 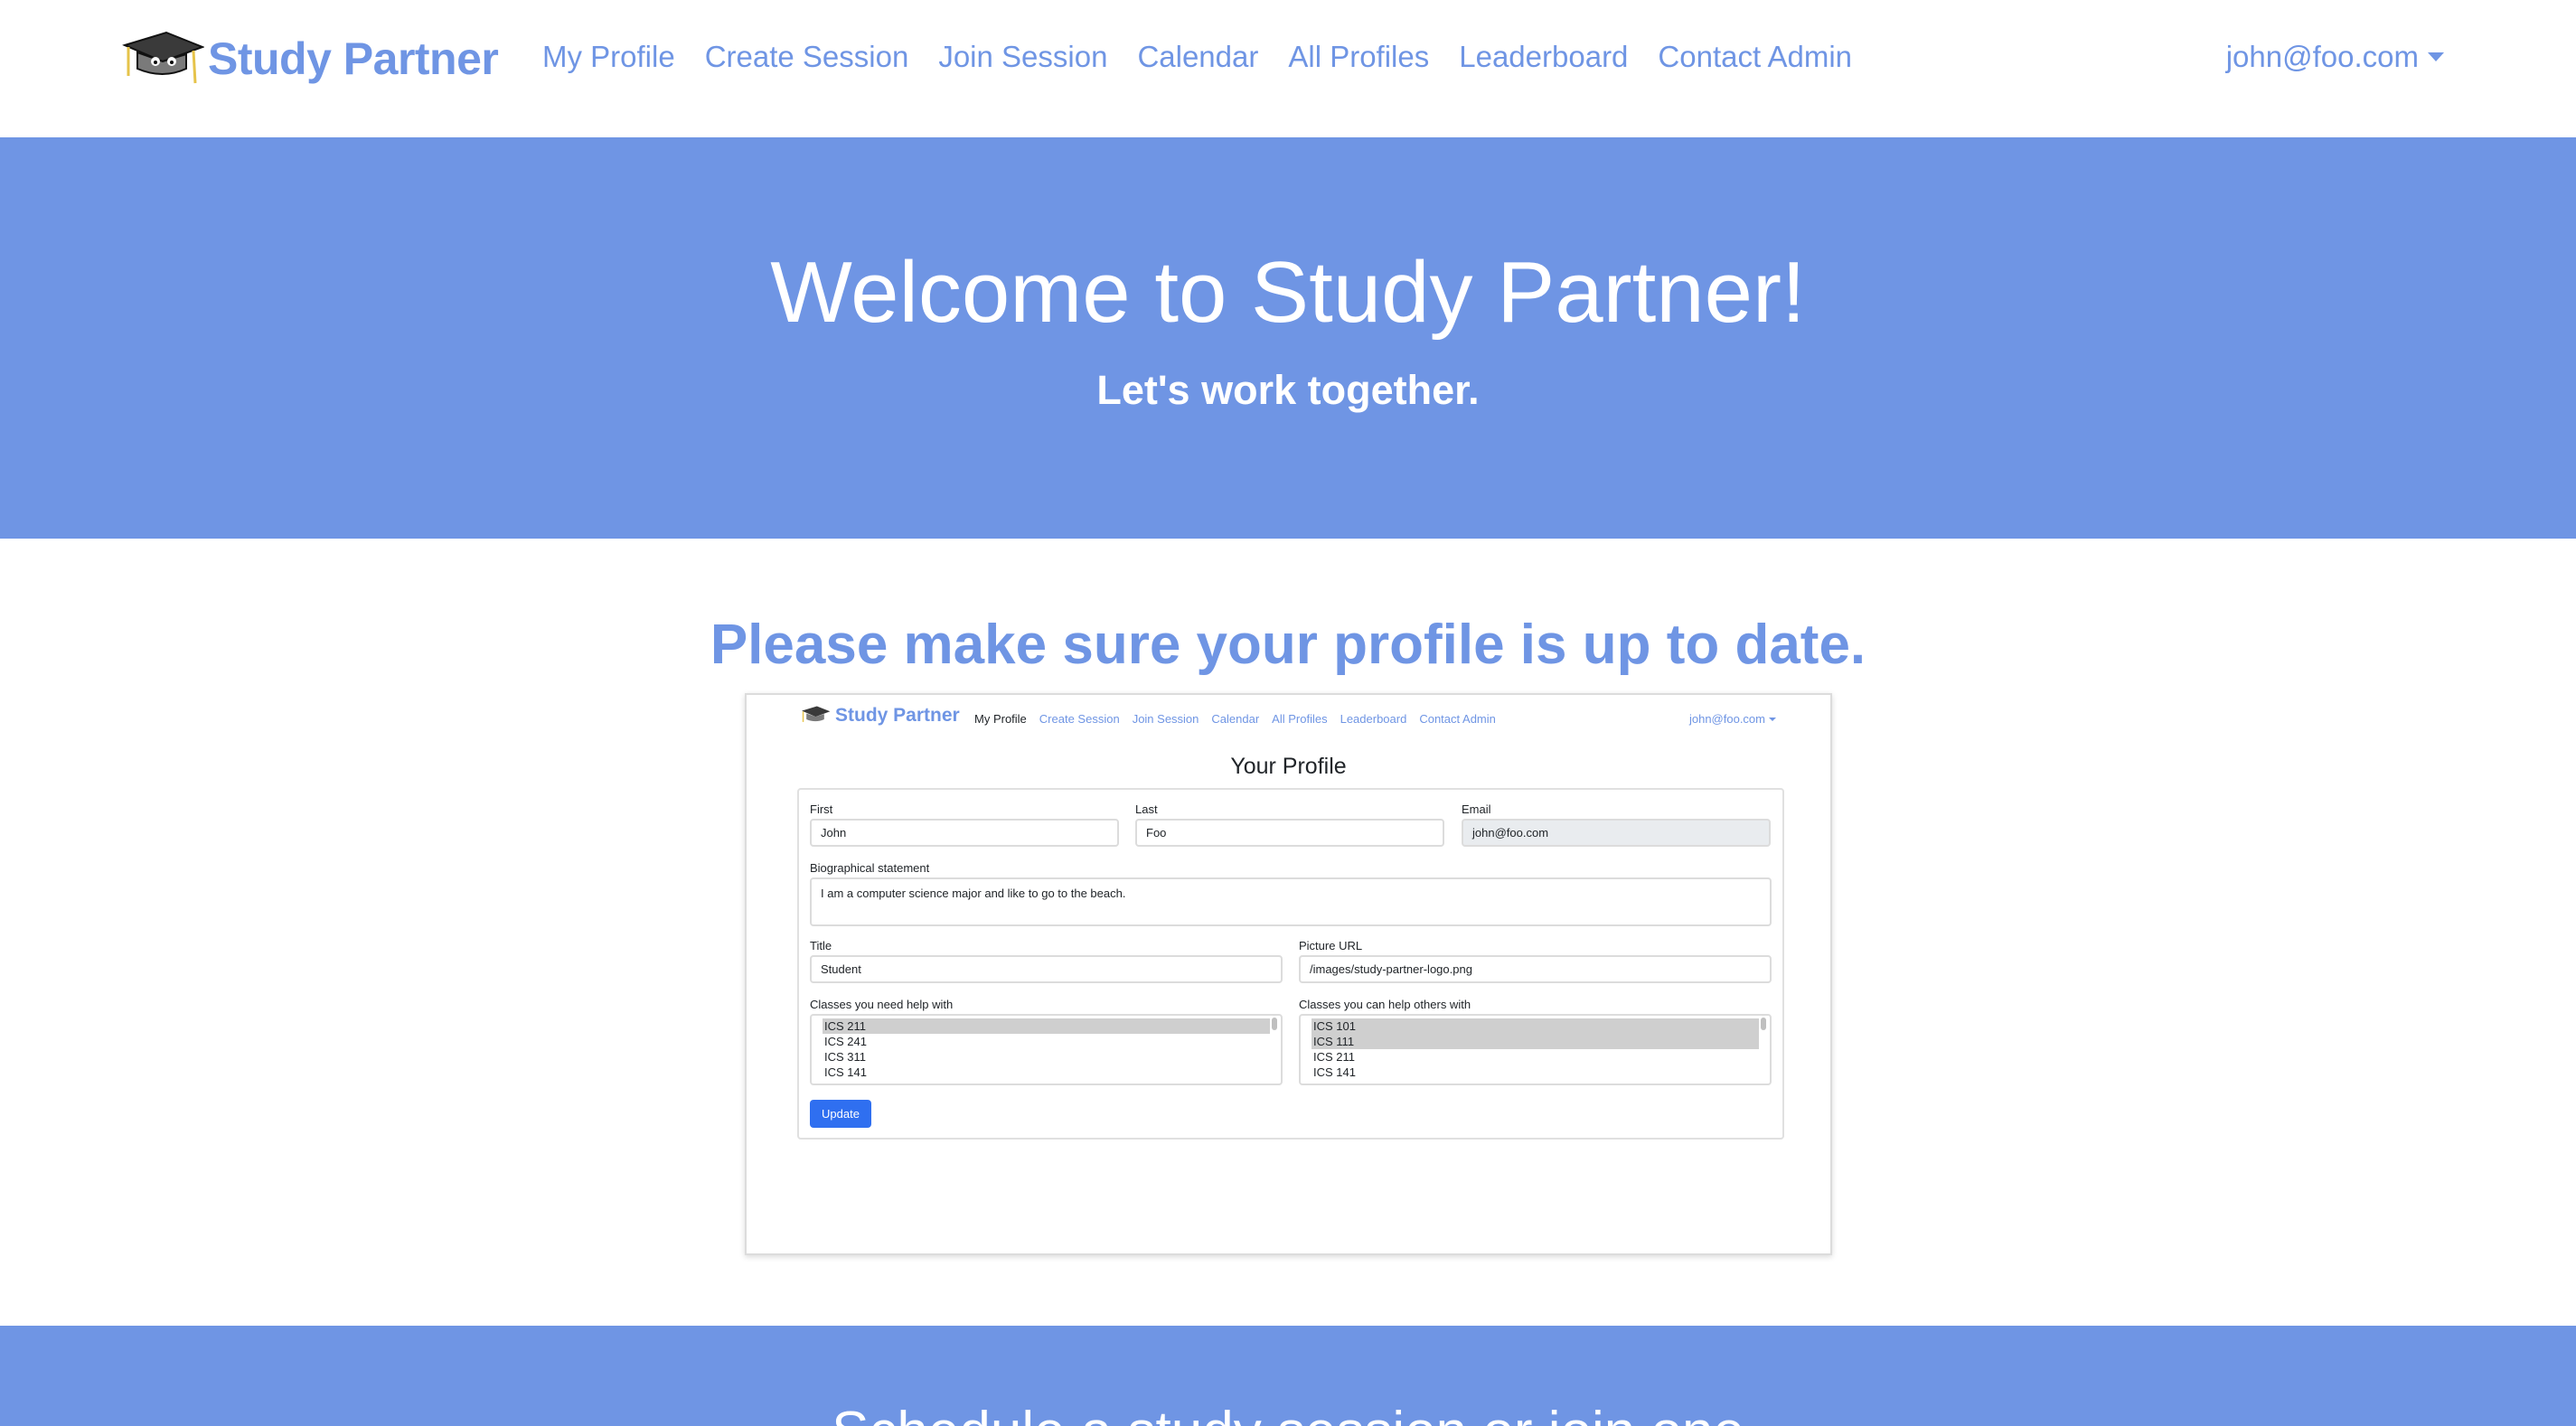 What do you see at coordinates (1000, 719) in the screenshot?
I see `screenshot-nav-my-profile: My Profile` at bounding box center [1000, 719].